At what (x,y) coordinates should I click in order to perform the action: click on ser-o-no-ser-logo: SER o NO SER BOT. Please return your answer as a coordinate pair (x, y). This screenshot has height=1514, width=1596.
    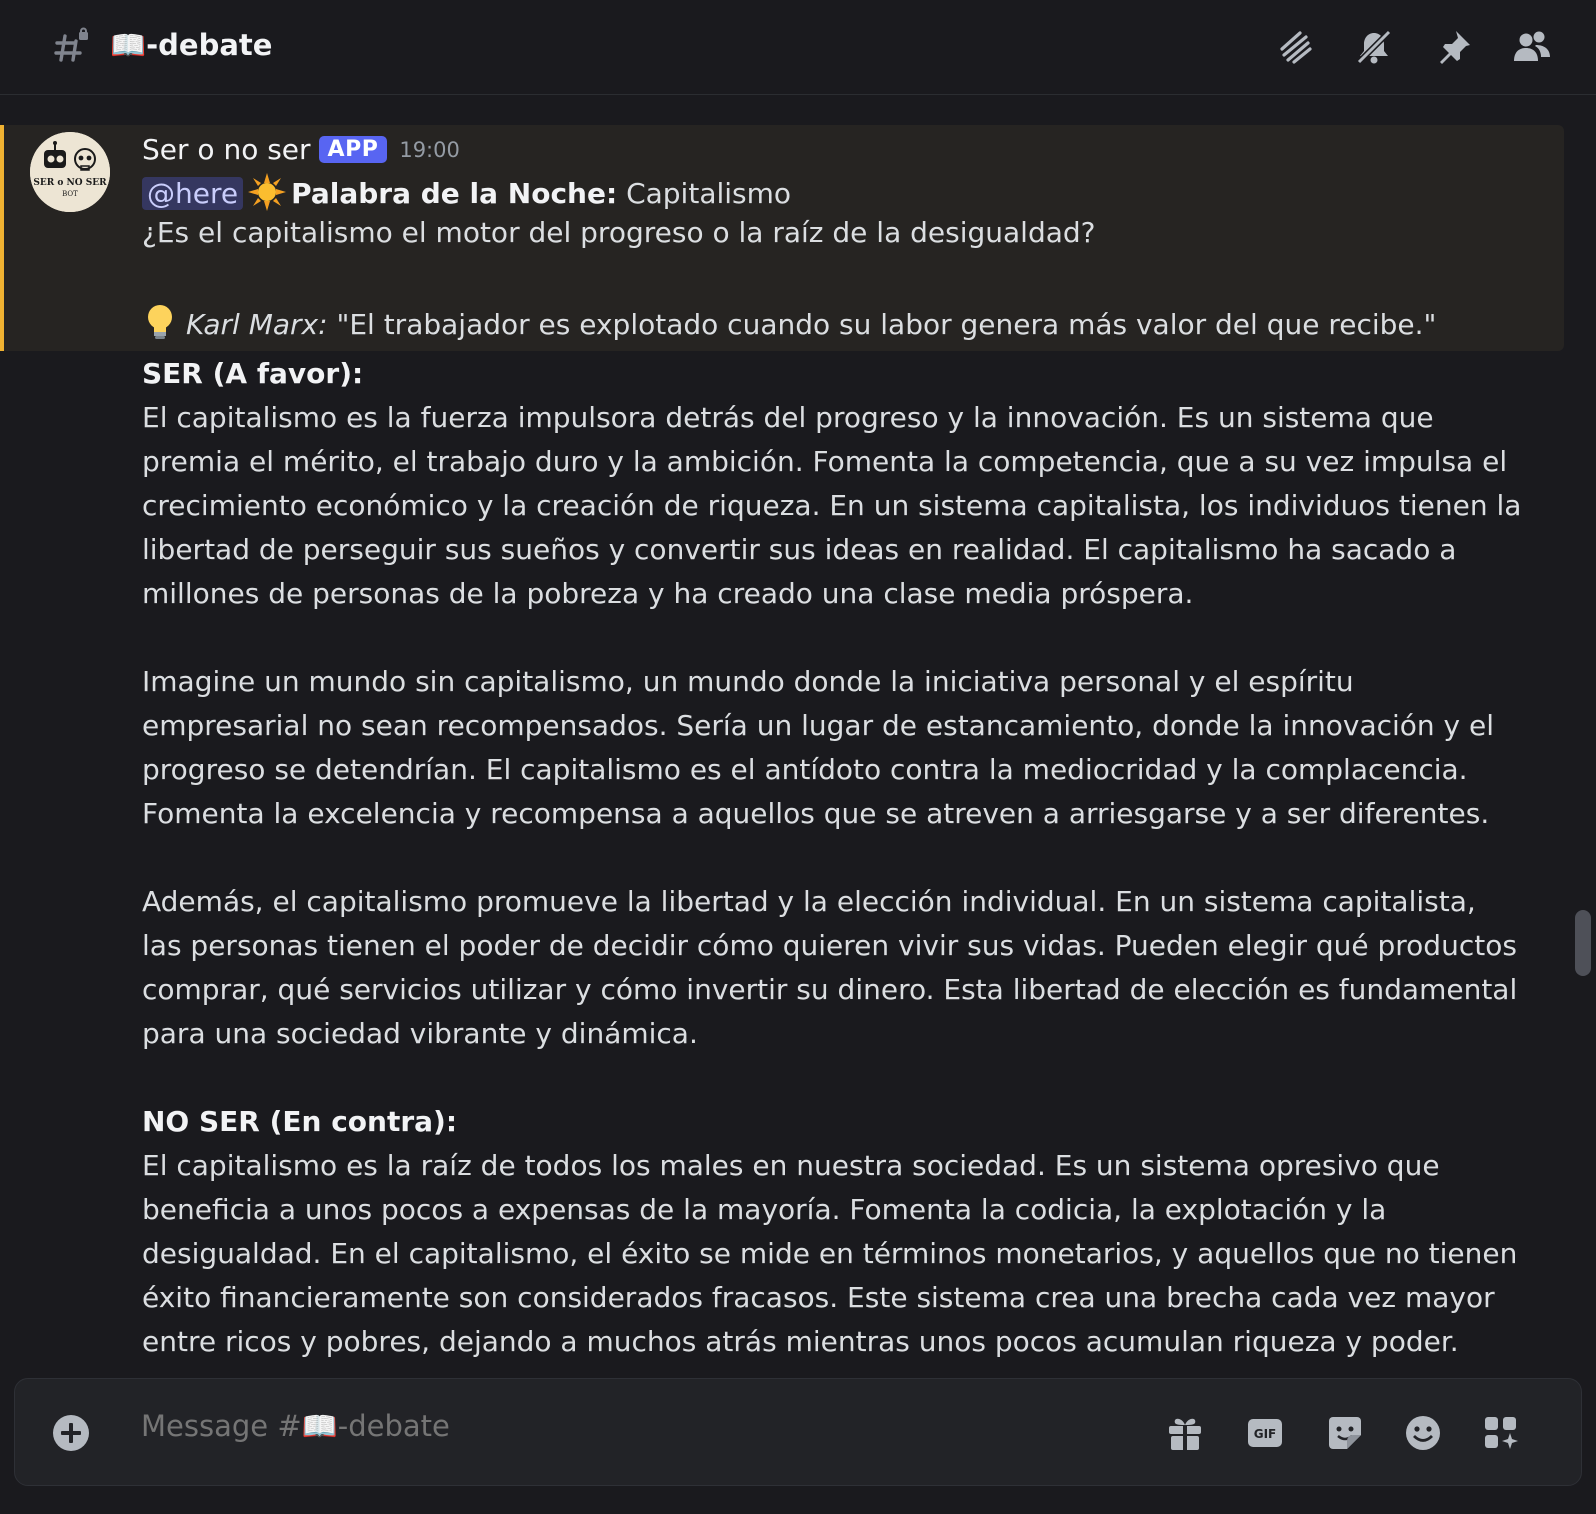
    Looking at the image, I should click on (70, 172).